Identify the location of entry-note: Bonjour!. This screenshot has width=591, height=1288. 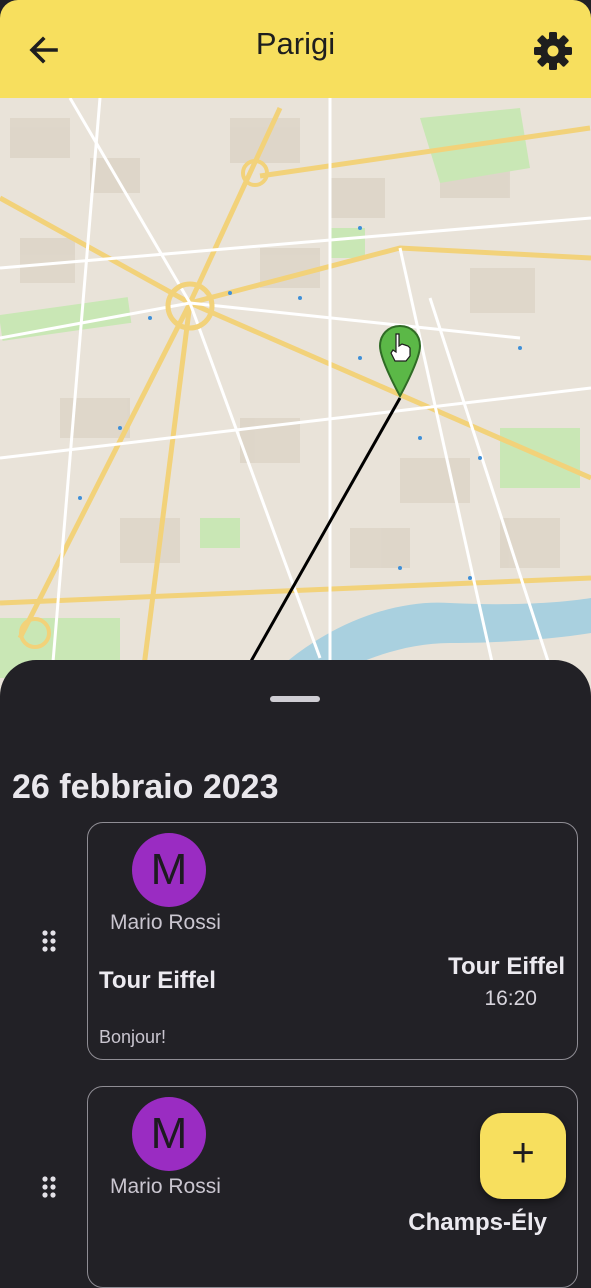
(133, 1037).